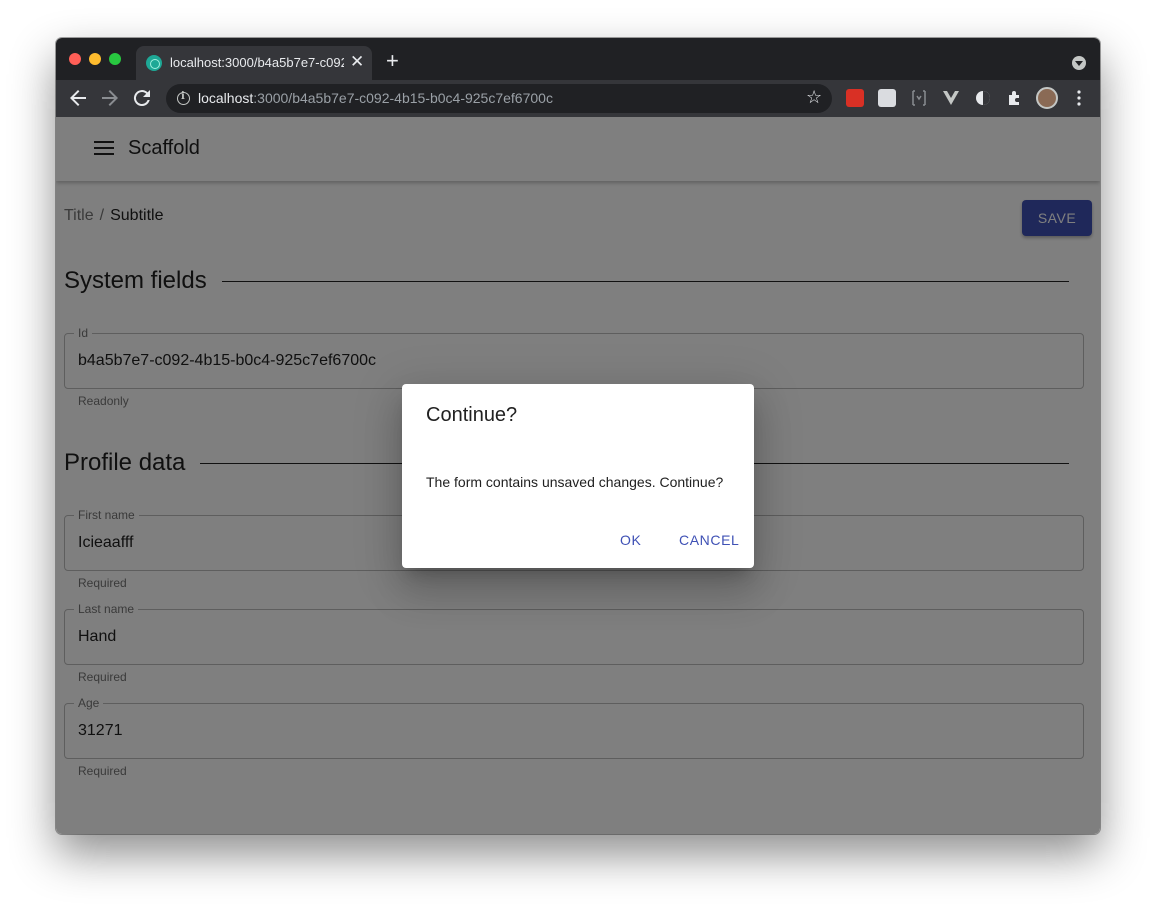 The image size is (1156, 908). Describe the element at coordinates (75, 59) in the screenshot. I see `close-window-button` at that location.